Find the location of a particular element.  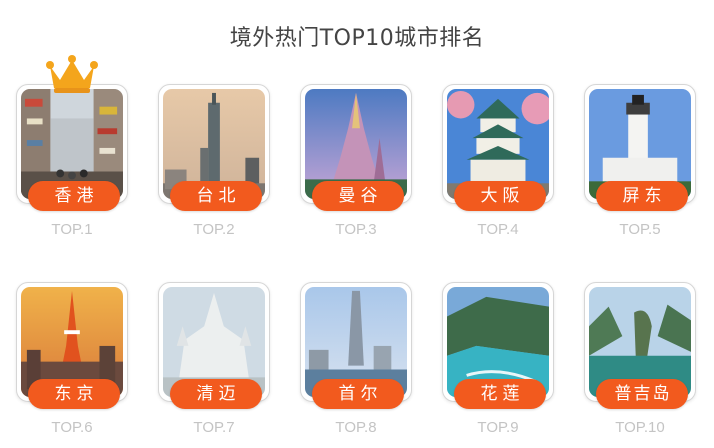

page-title: 境外热门TOP10城市排名 is located at coordinates (357, 38).